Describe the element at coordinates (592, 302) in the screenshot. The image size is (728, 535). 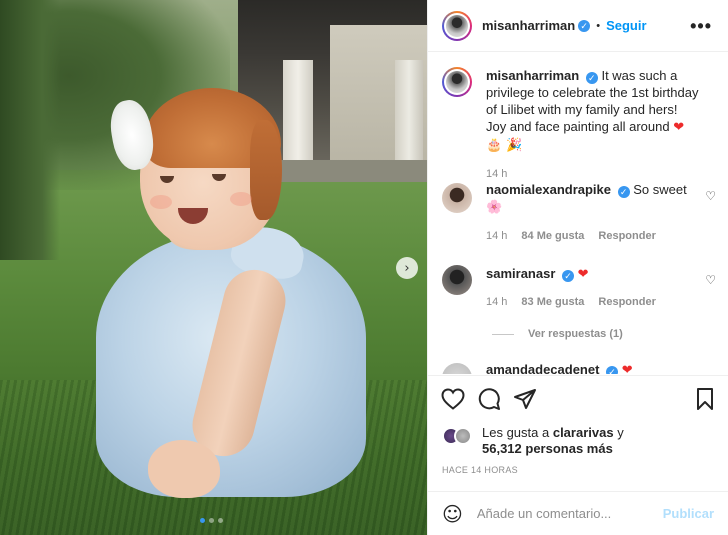
I see `comment-meta: 14 h 83 Me gusta Responder` at that location.